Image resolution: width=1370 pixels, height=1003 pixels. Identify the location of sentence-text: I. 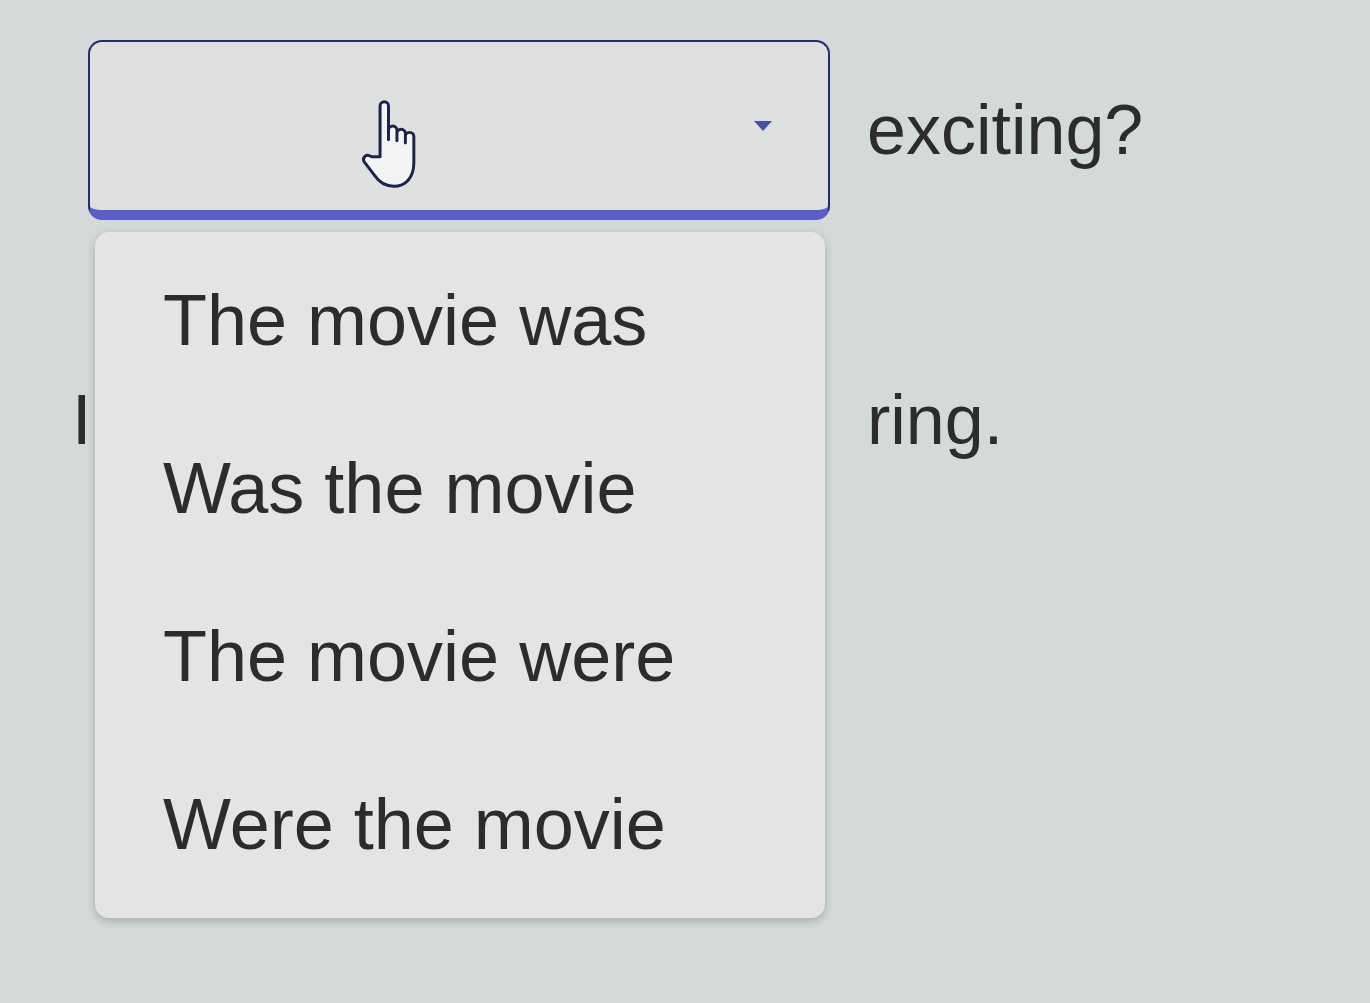
(82, 420).